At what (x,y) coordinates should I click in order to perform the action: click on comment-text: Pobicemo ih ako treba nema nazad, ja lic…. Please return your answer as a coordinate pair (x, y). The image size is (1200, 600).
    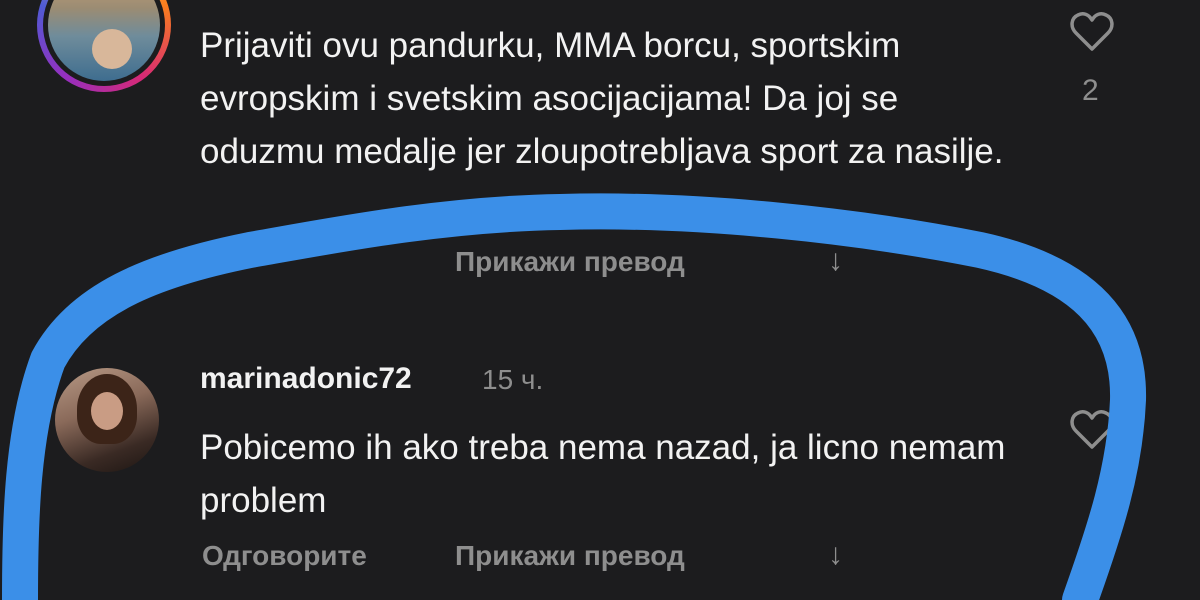
    Looking at the image, I should click on (603, 474).